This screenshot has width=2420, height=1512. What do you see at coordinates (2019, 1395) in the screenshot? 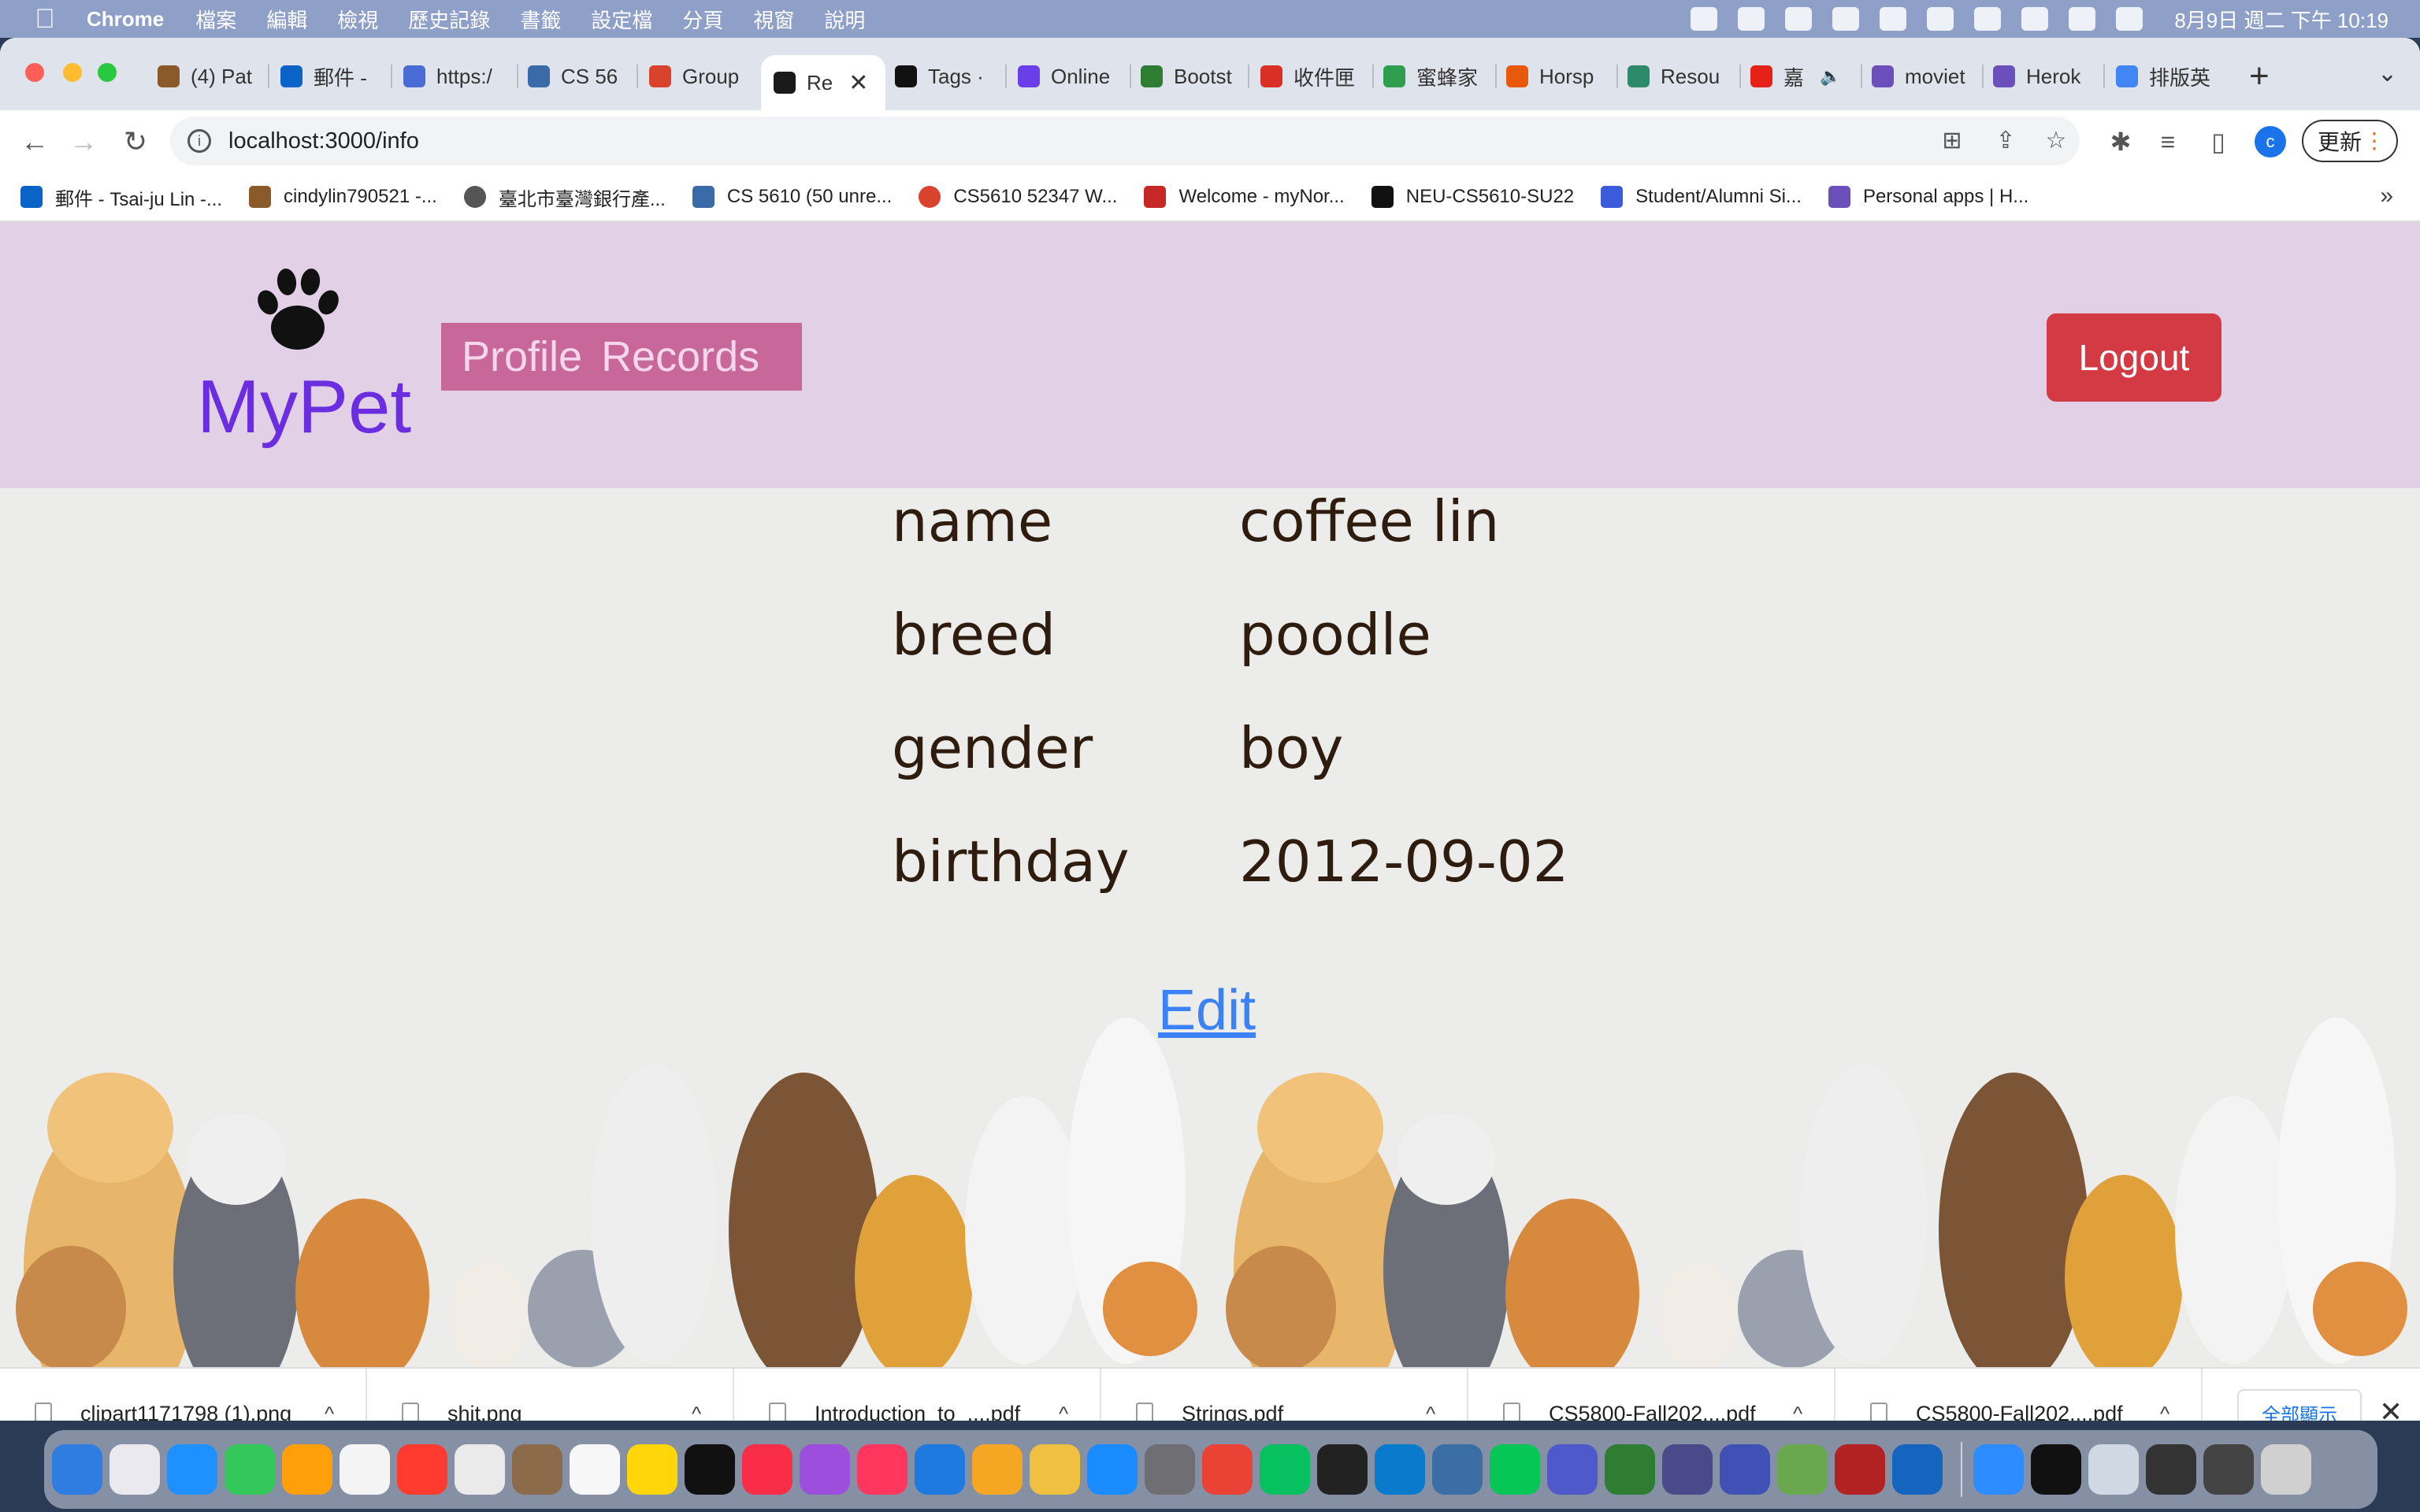
I see `download-item: CS5800-Fall202....pdf ^` at bounding box center [2019, 1395].